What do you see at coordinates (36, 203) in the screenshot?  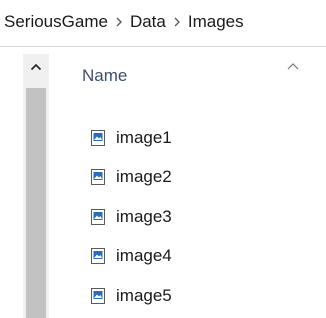 I see `scroll-thumb` at bounding box center [36, 203].